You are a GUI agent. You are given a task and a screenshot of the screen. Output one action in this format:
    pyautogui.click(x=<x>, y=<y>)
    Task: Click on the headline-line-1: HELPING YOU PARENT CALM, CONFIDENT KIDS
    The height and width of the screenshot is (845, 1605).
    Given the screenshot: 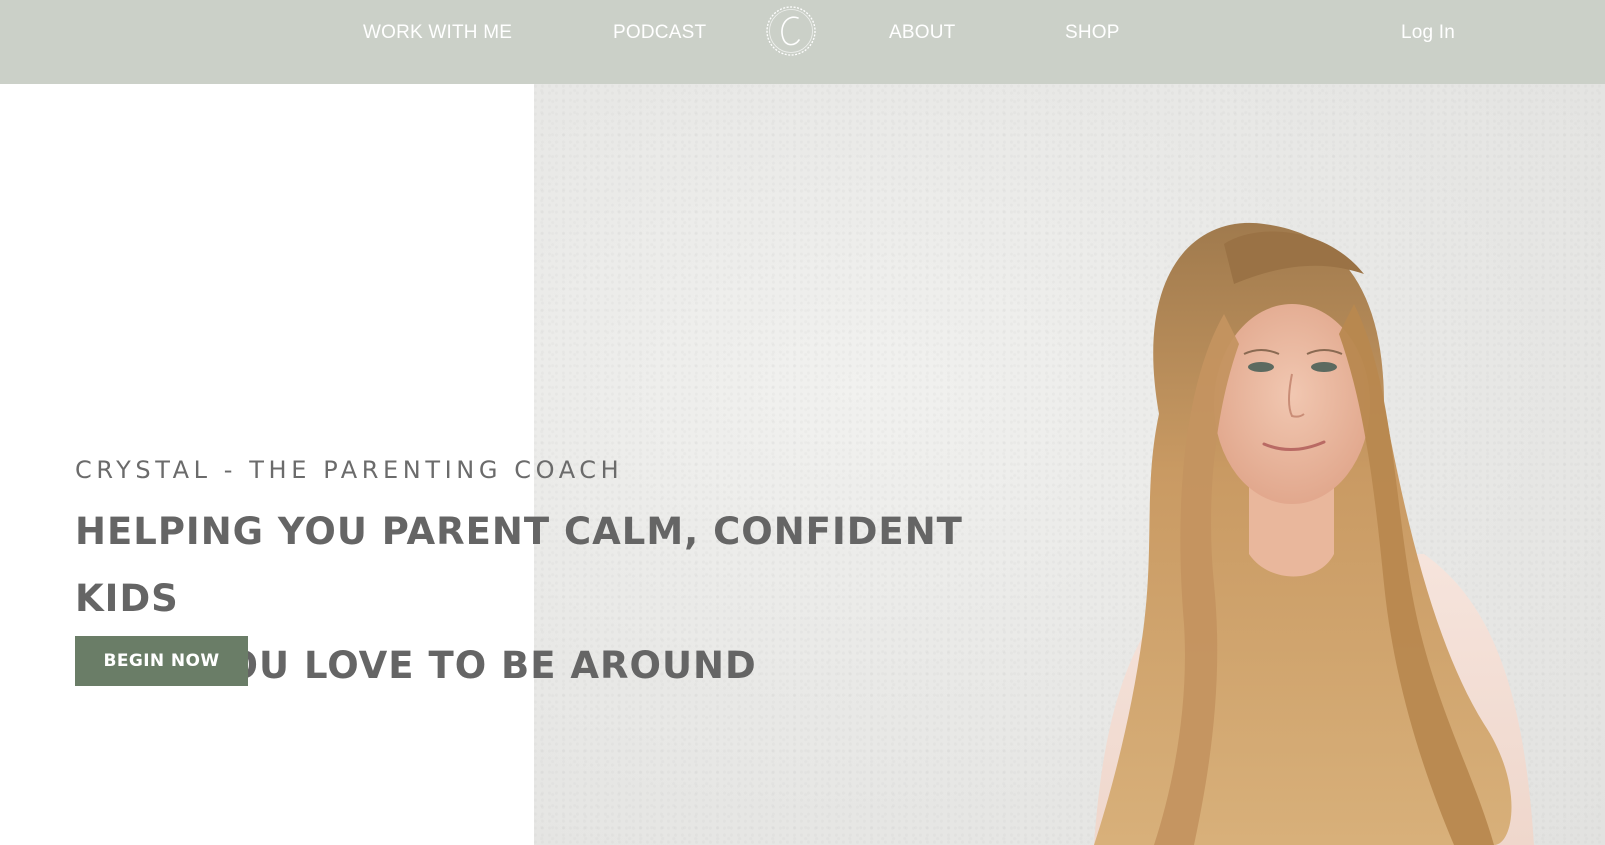 What is the action you would take?
    pyautogui.click(x=519, y=565)
    